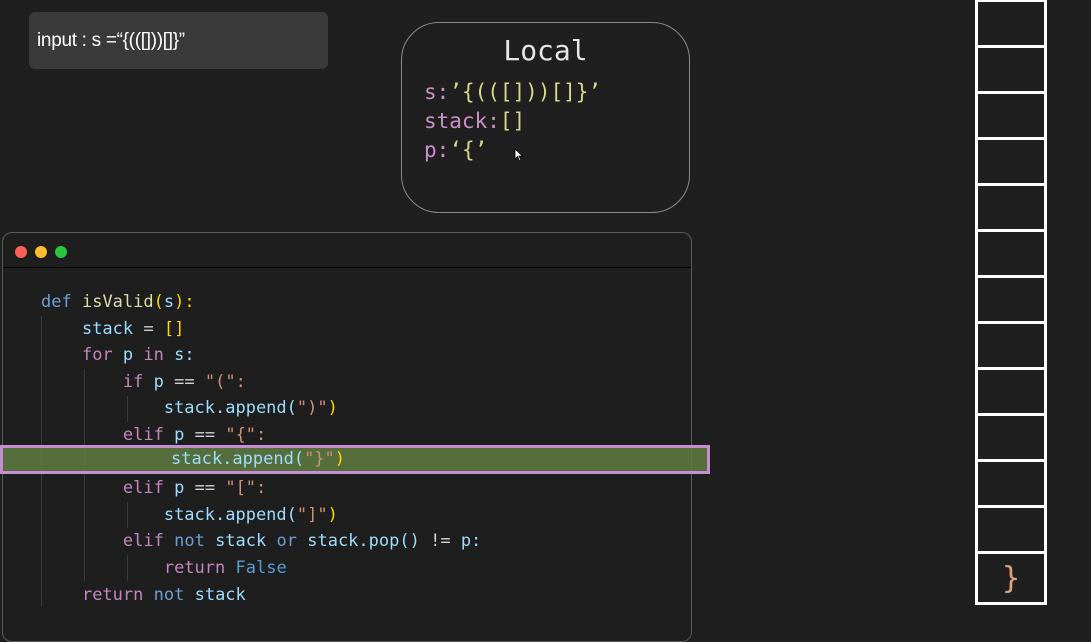  Describe the element at coordinates (41, 252) in the screenshot. I see `minimize-window-button` at that location.